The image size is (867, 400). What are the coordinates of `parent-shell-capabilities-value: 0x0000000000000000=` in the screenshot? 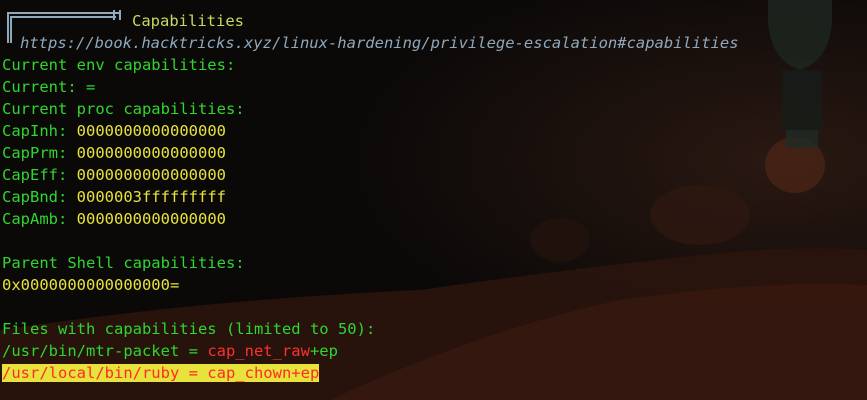 It's located at (91, 285).